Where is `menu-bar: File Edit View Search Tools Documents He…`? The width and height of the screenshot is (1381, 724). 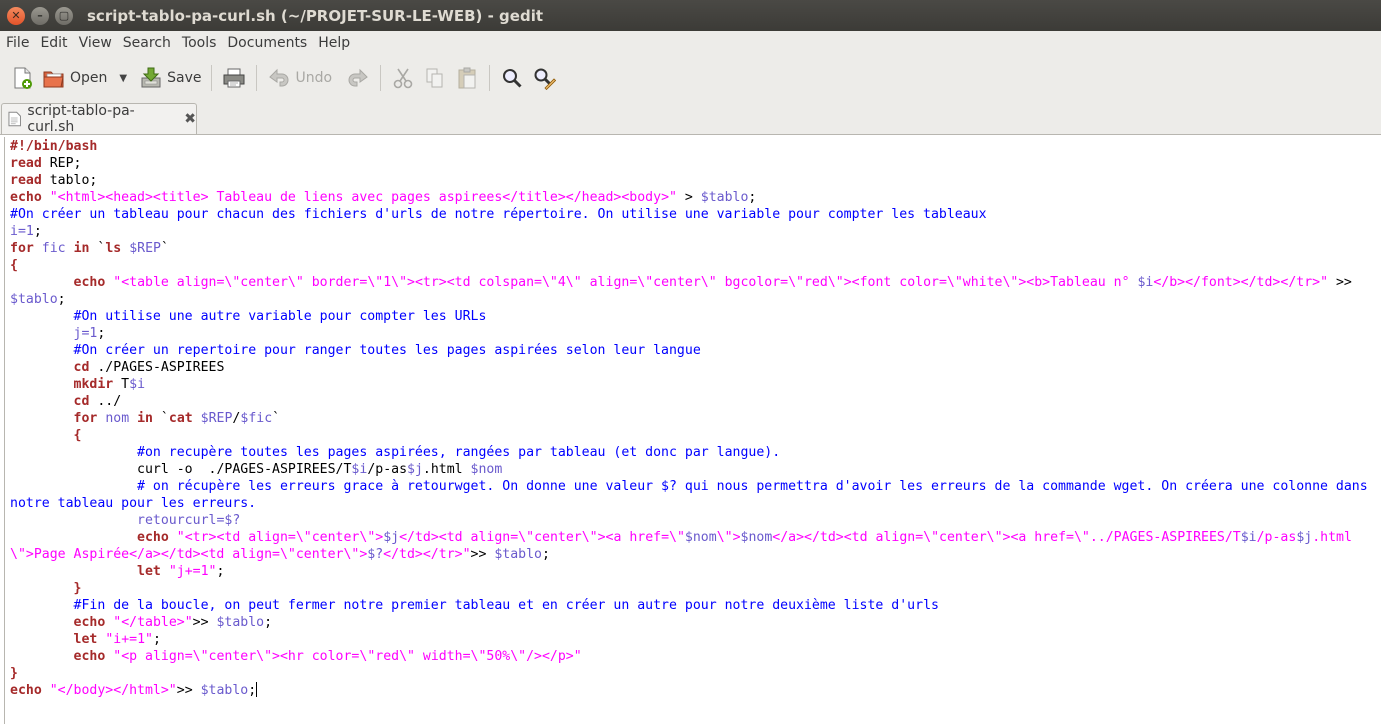
menu-bar: File Edit View Search Tools Documents He… is located at coordinates (690, 43).